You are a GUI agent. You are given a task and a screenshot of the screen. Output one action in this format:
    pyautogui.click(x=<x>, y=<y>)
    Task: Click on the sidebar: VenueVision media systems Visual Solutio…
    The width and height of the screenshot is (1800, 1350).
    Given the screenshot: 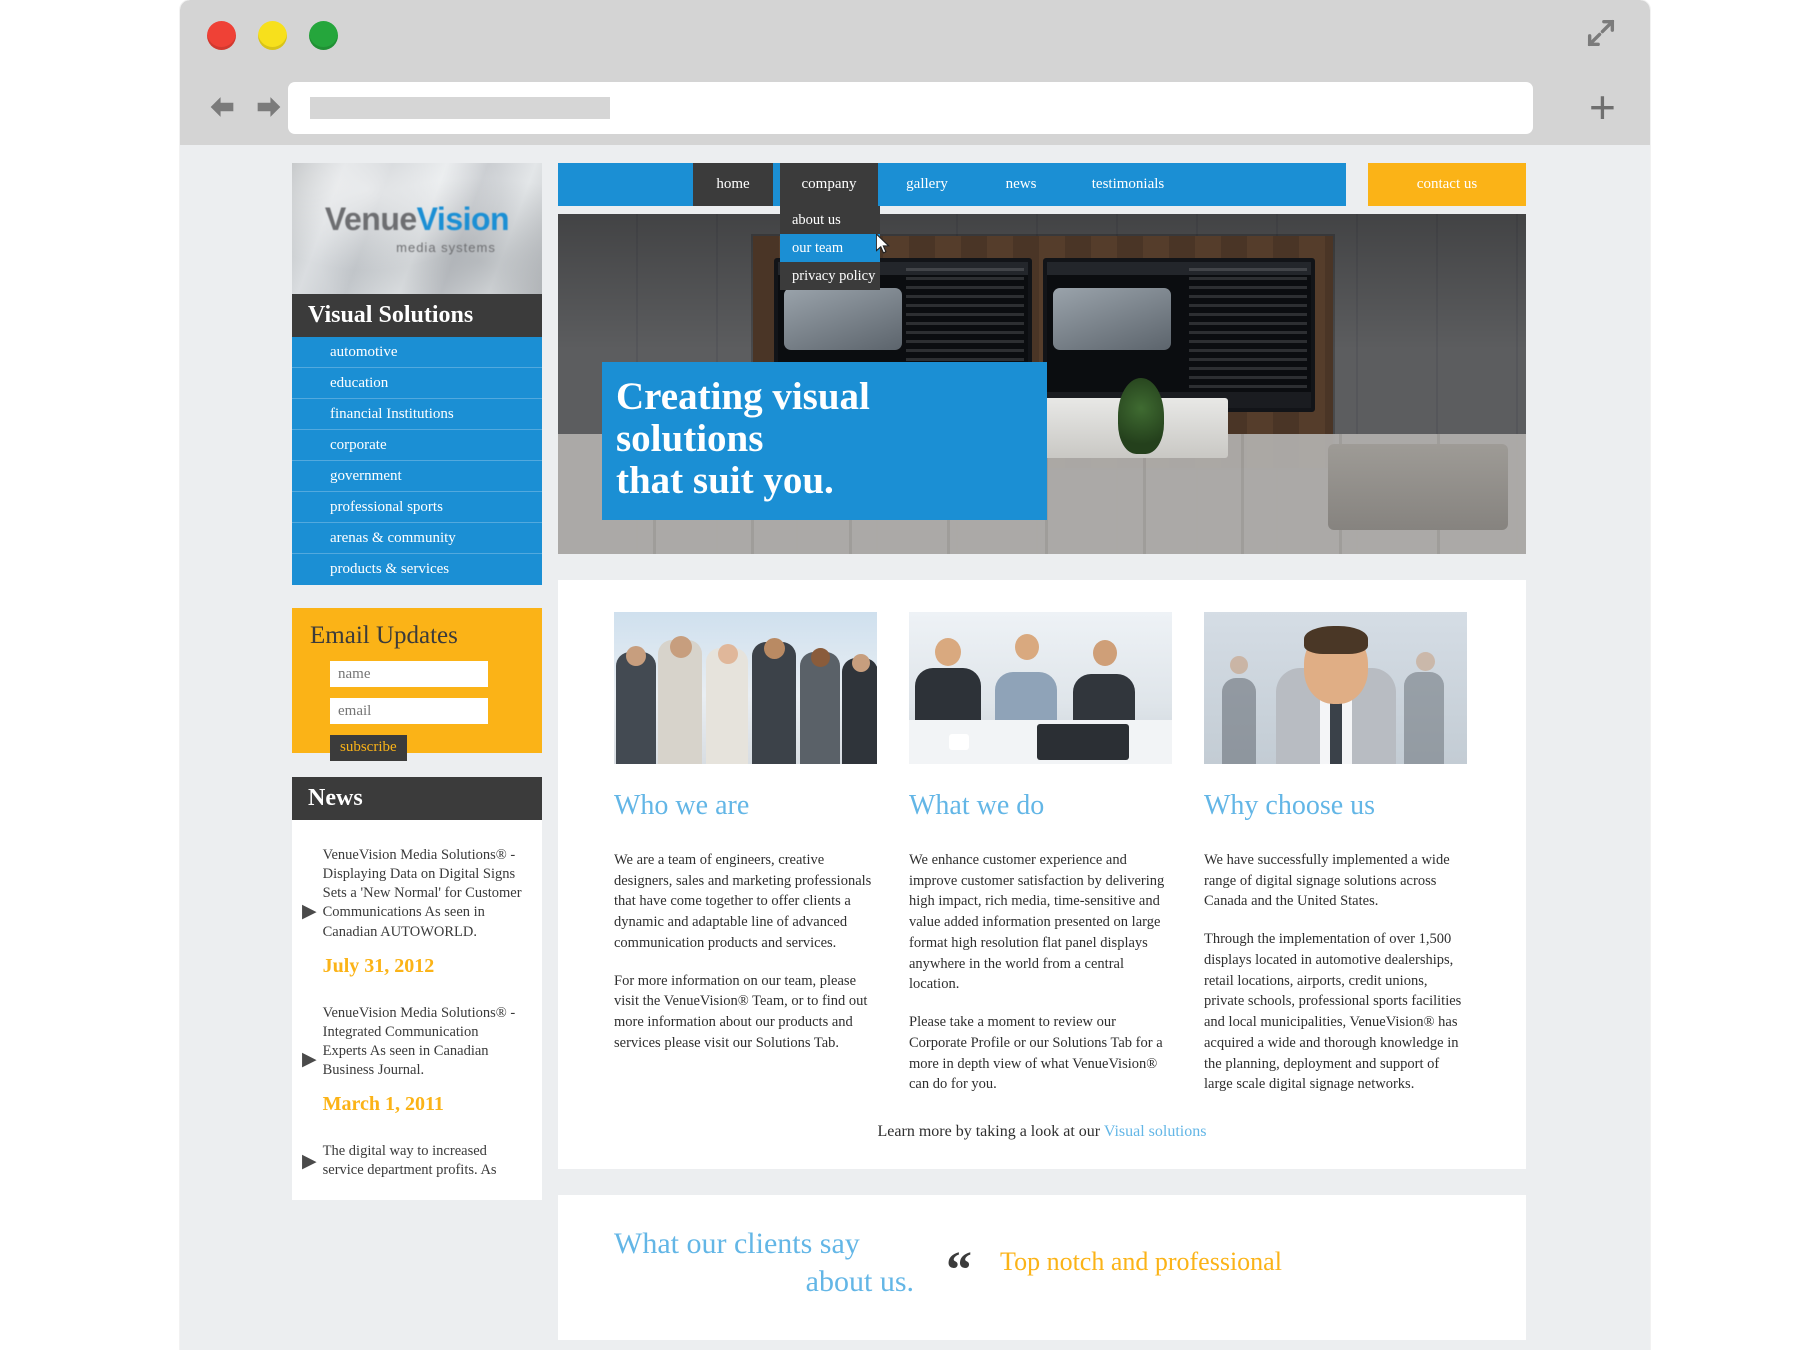 What is the action you would take?
    pyautogui.click(x=417, y=682)
    